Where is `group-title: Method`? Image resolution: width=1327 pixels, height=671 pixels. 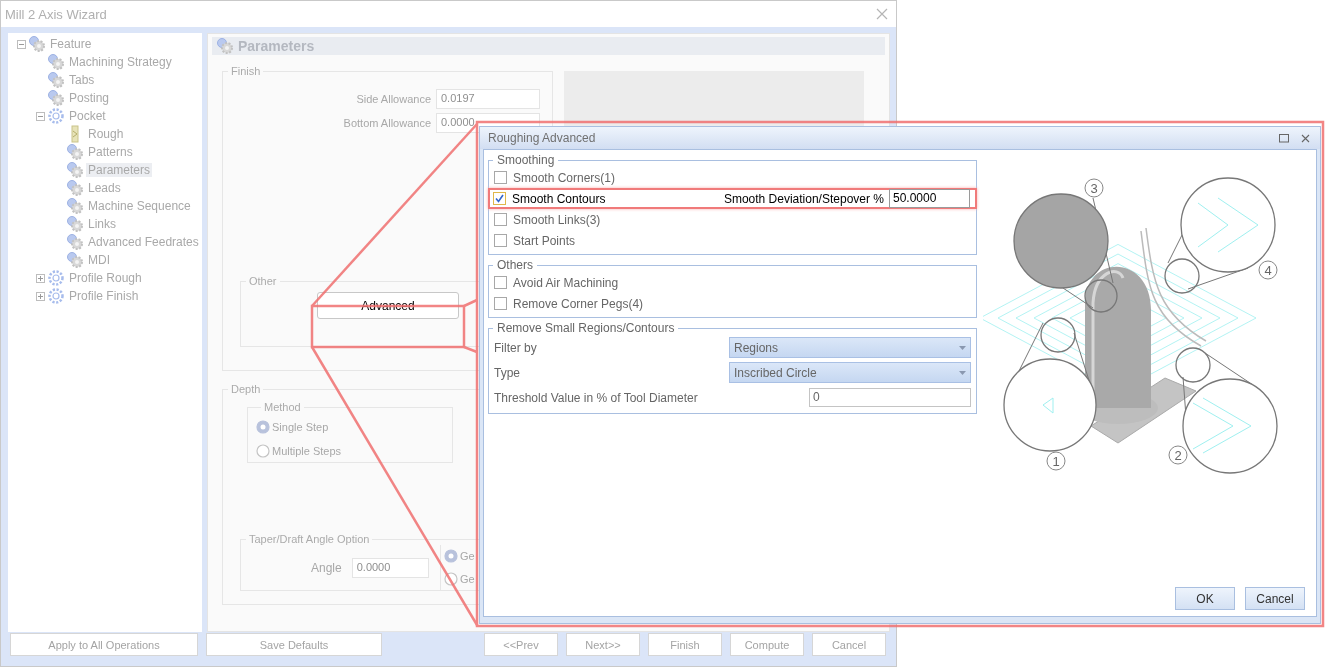 group-title: Method is located at coordinates (282, 407).